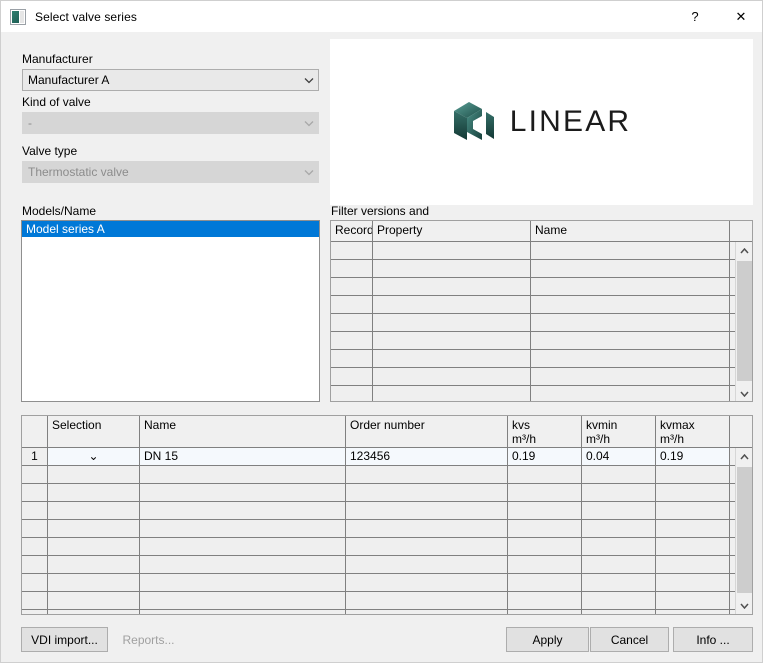 The height and width of the screenshot is (663, 763). What do you see at coordinates (619, 431) in the screenshot?
I see `column-header-kvmin: kvmin m³/h` at bounding box center [619, 431].